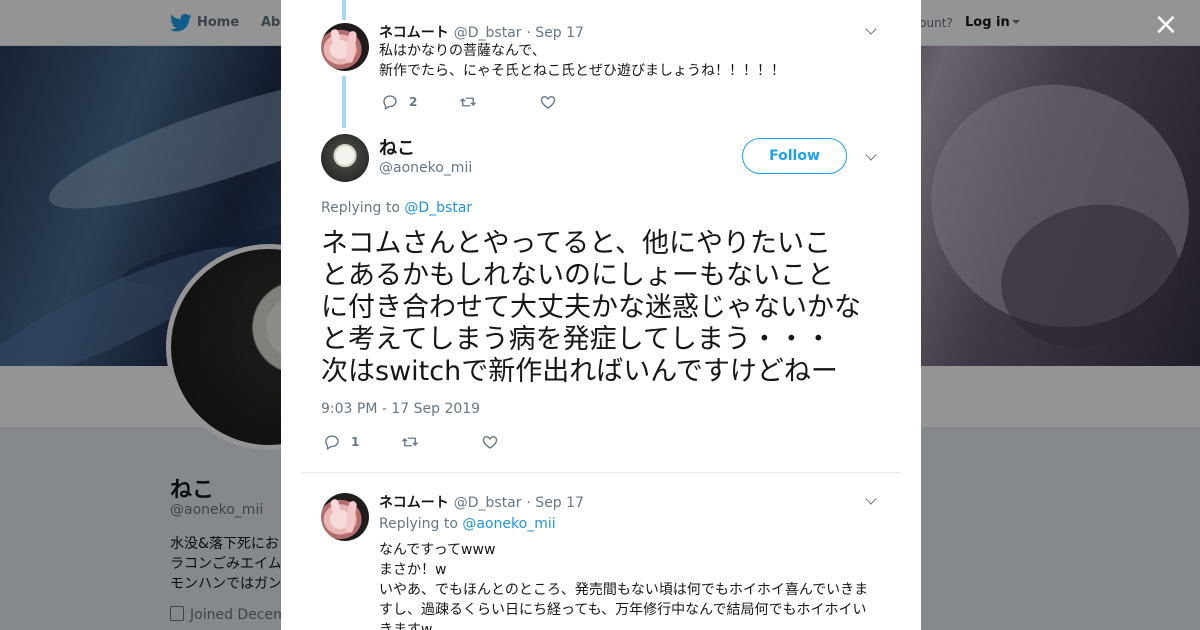 Image resolution: width=1200 pixels, height=630 pixels. I want to click on main-tweet-timestamp: 9:03 PM - 17 Sep 2019, so click(400, 409).